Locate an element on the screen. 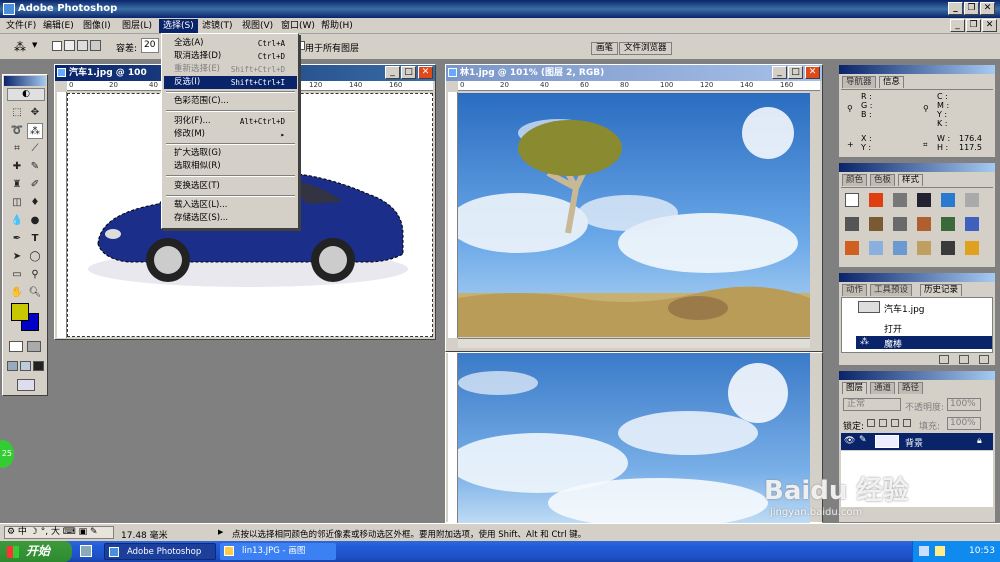  trash-icon is located at coordinates (984, 359).